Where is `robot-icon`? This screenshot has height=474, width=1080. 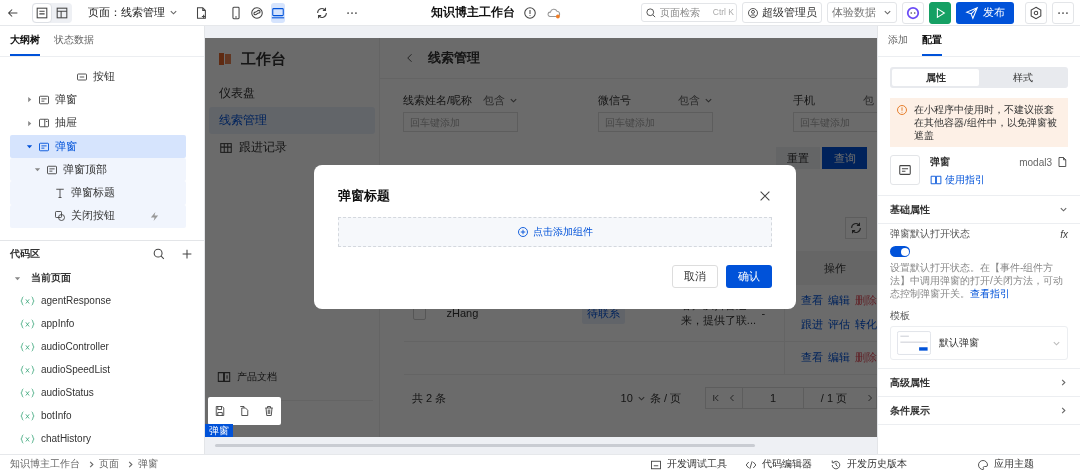
robot-icon is located at coordinates (913, 12).